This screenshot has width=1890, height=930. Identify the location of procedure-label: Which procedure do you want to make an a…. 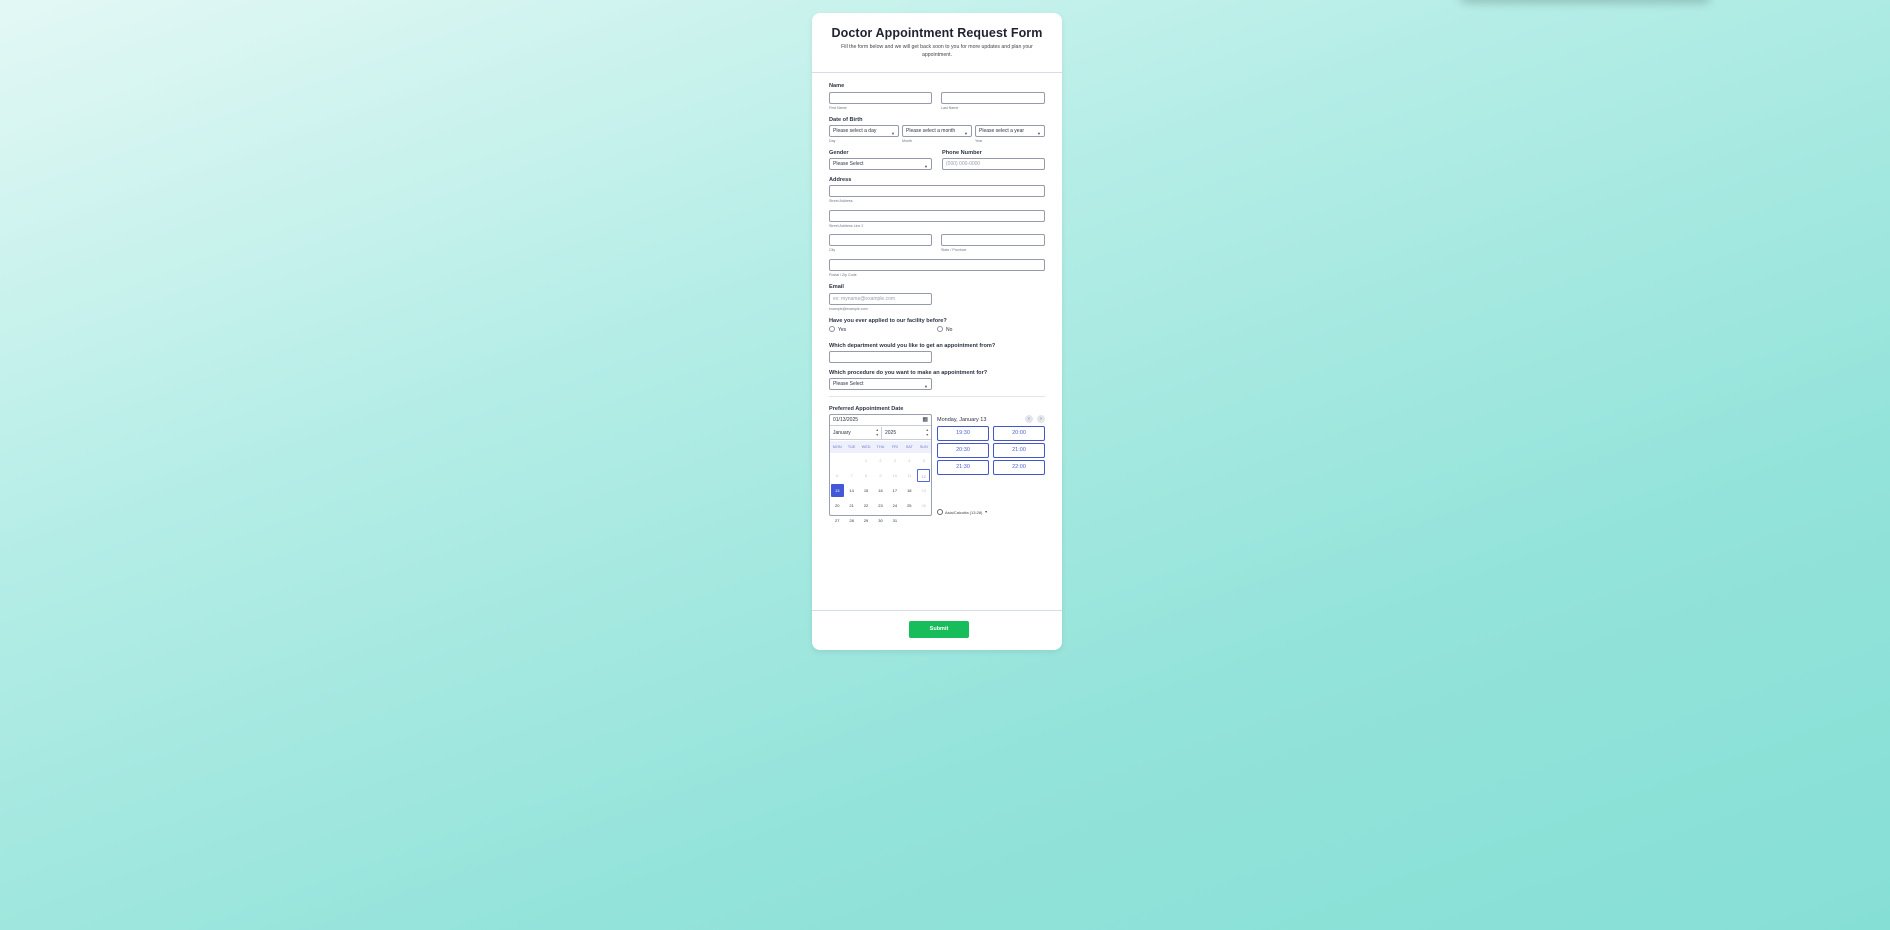
(908, 373).